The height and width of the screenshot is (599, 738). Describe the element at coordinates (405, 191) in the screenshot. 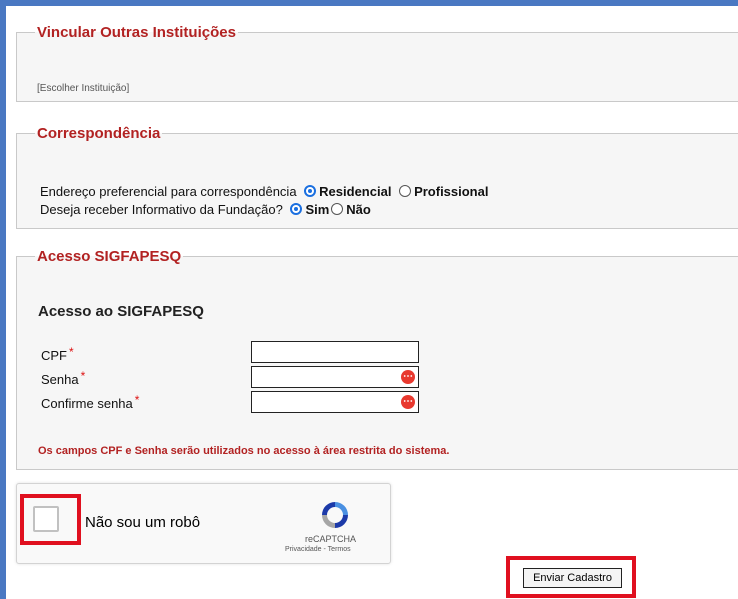

I see `radio-profissional` at that location.